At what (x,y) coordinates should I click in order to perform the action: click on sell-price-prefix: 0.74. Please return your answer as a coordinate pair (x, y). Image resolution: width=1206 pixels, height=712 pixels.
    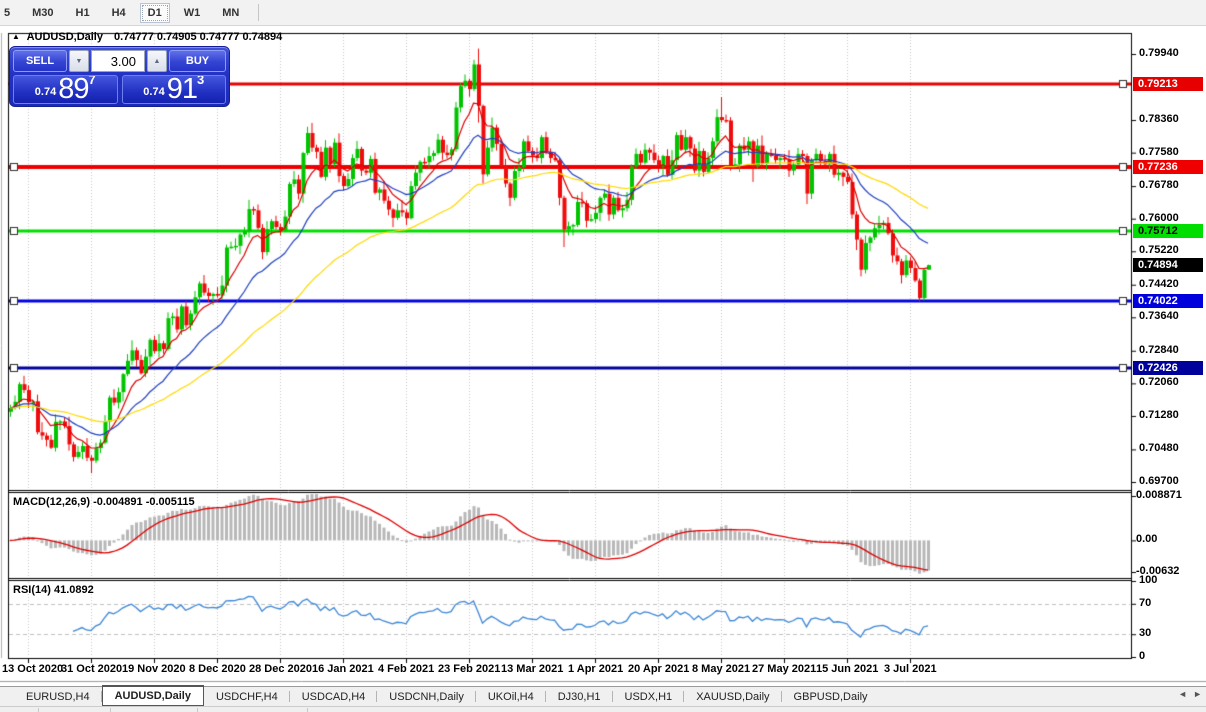
    Looking at the image, I should click on (45, 92).